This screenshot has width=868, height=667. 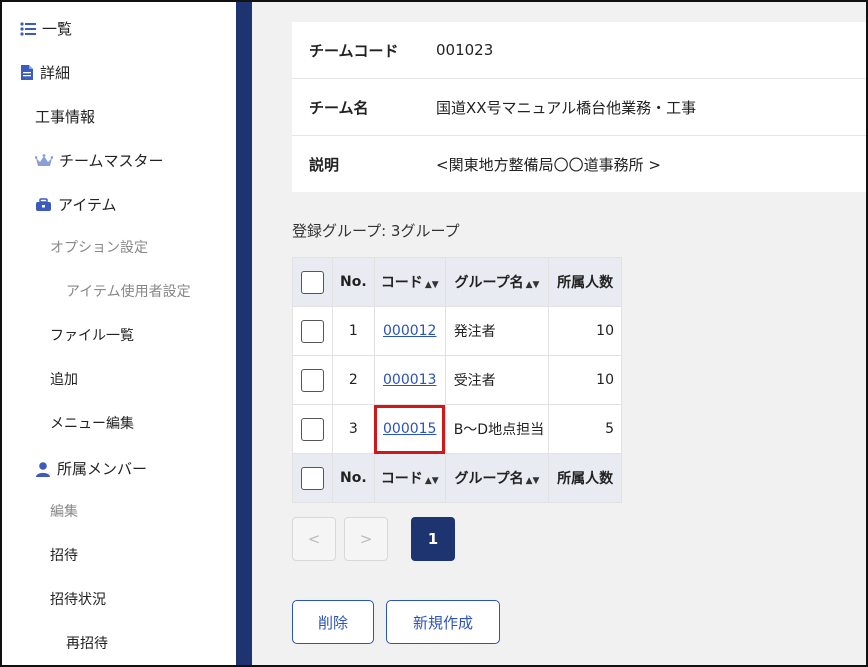 I want to click on sidebar-item-invite: 招待, so click(x=64, y=555).